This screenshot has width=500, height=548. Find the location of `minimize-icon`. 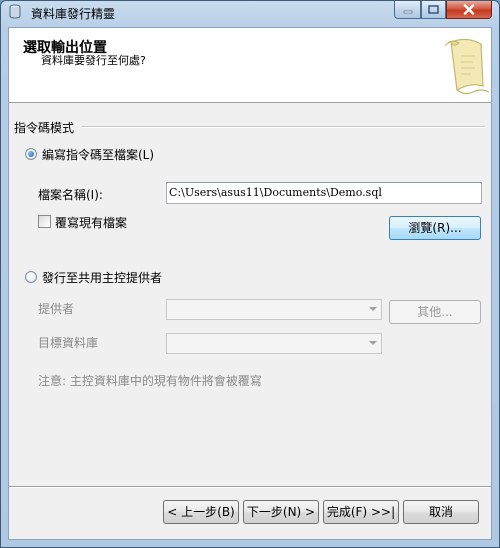

minimize-icon is located at coordinates (407, 11).